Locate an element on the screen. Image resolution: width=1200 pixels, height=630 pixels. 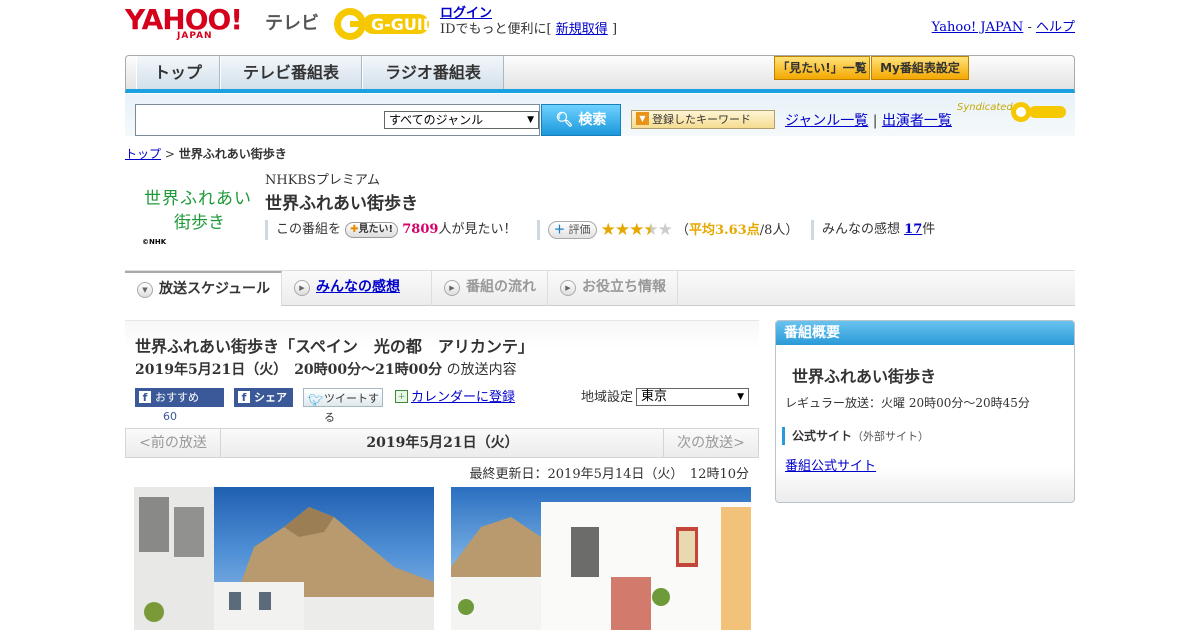
average-score: 平均3.63点 is located at coordinates (724, 230).